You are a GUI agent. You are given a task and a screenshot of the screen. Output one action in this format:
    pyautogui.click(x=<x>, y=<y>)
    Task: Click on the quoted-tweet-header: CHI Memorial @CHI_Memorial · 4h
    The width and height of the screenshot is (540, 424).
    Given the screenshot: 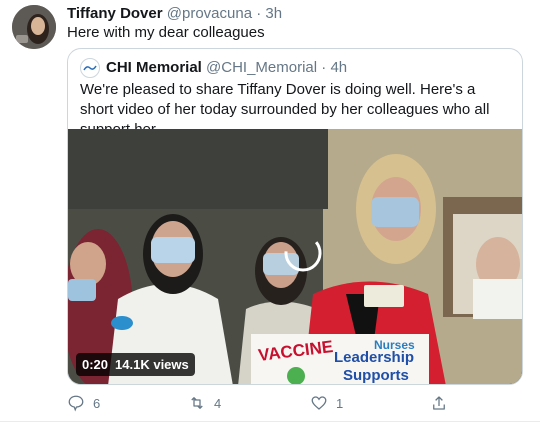 What is the action you would take?
    pyautogui.click(x=213, y=68)
    